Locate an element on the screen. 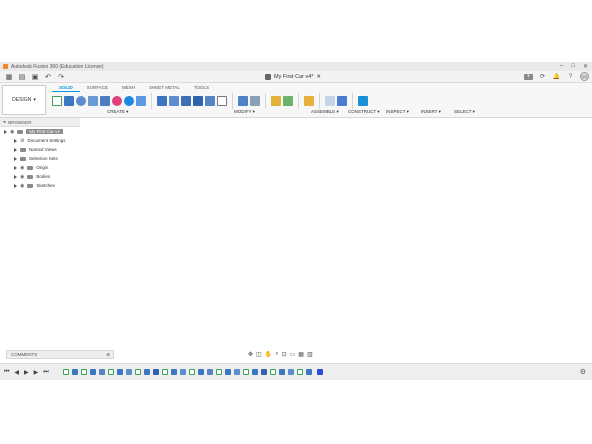  tab-surface: SURFACE is located at coordinates (97, 88).